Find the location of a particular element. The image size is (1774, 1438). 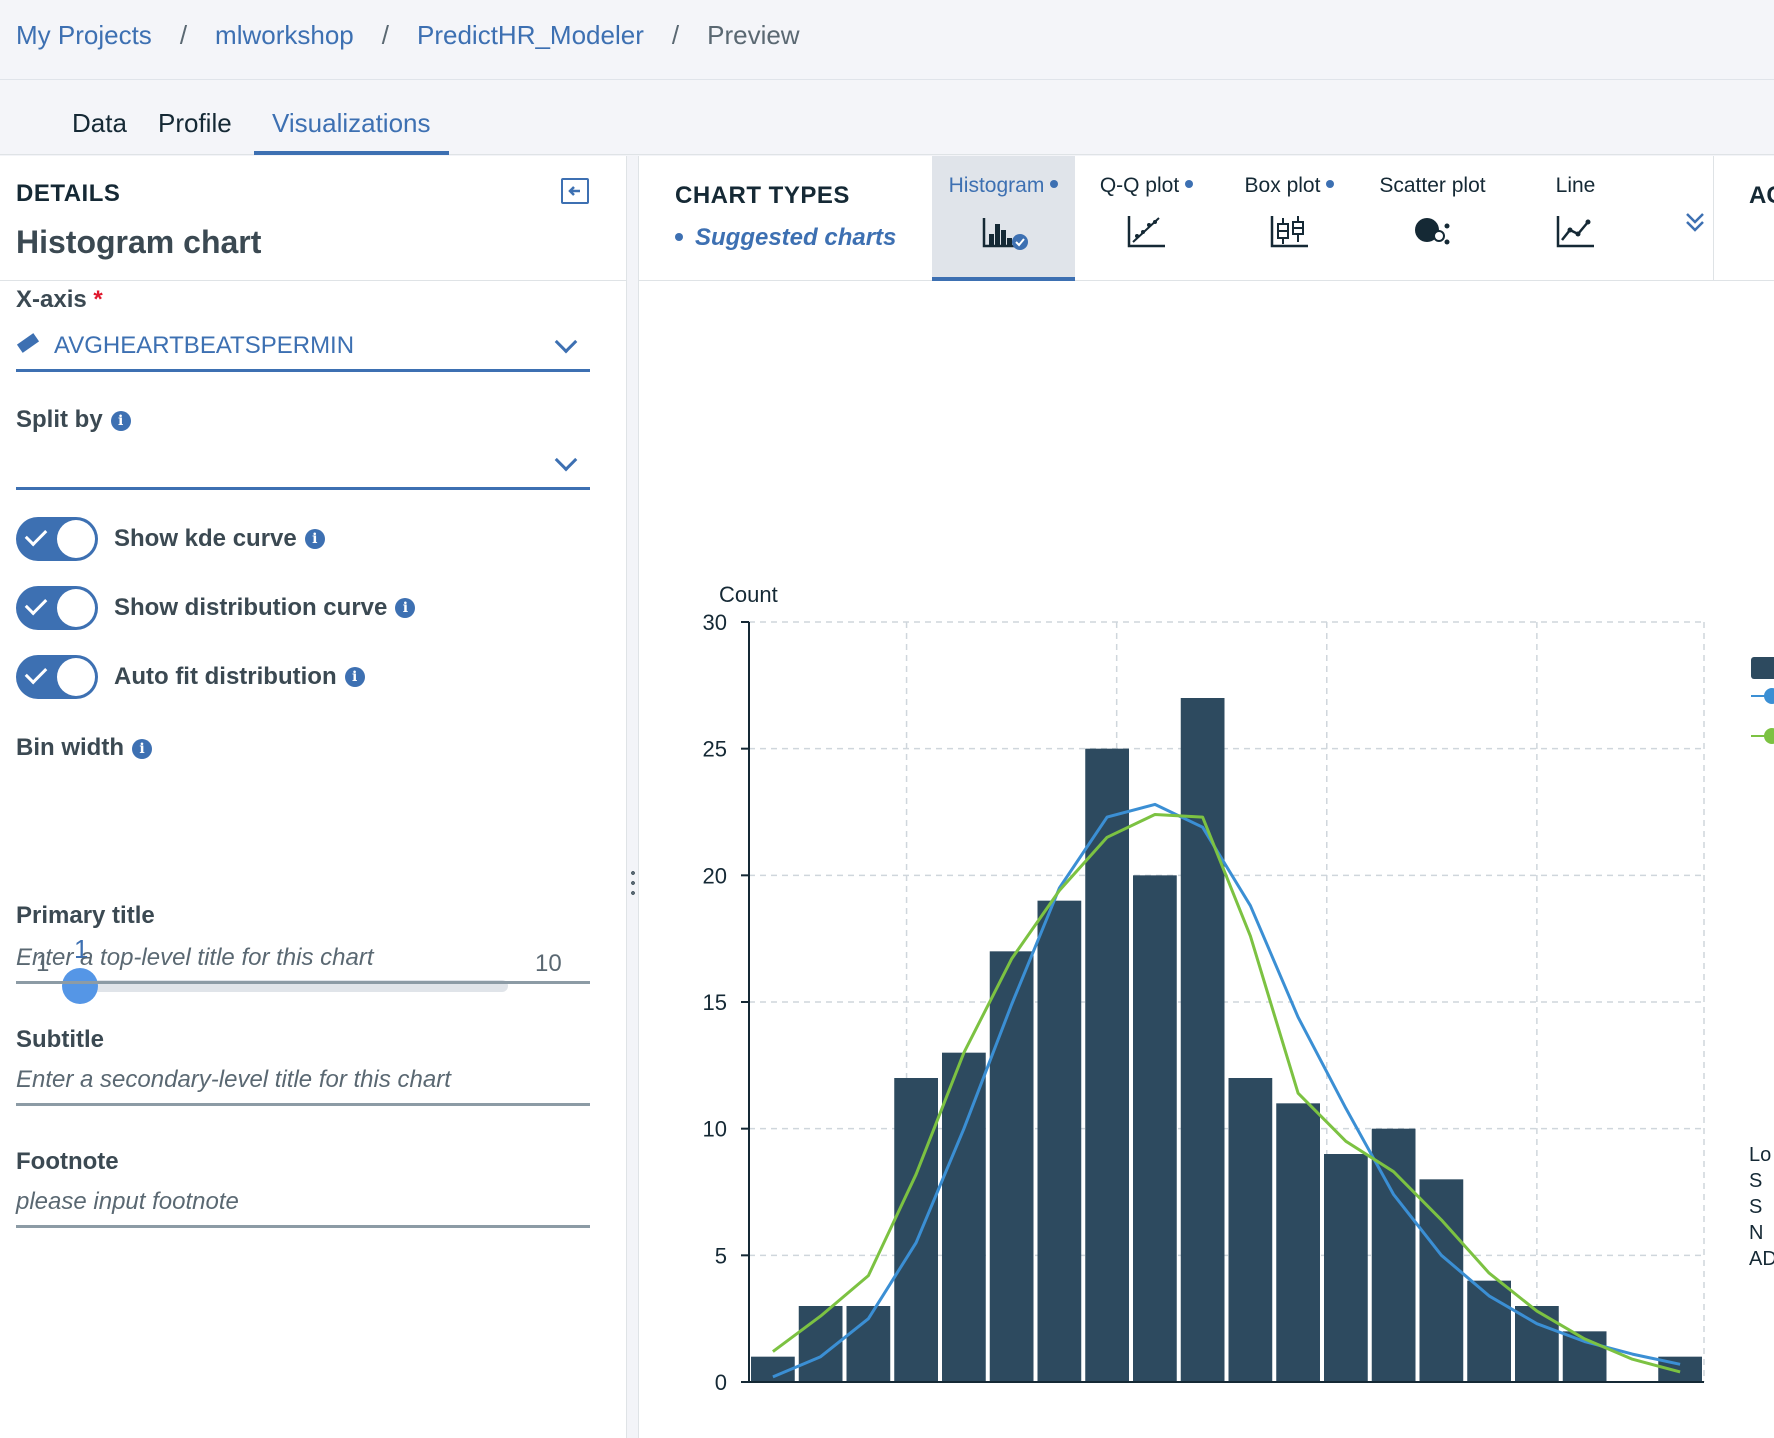

drag-handle-icon is located at coordinates (633, 882).